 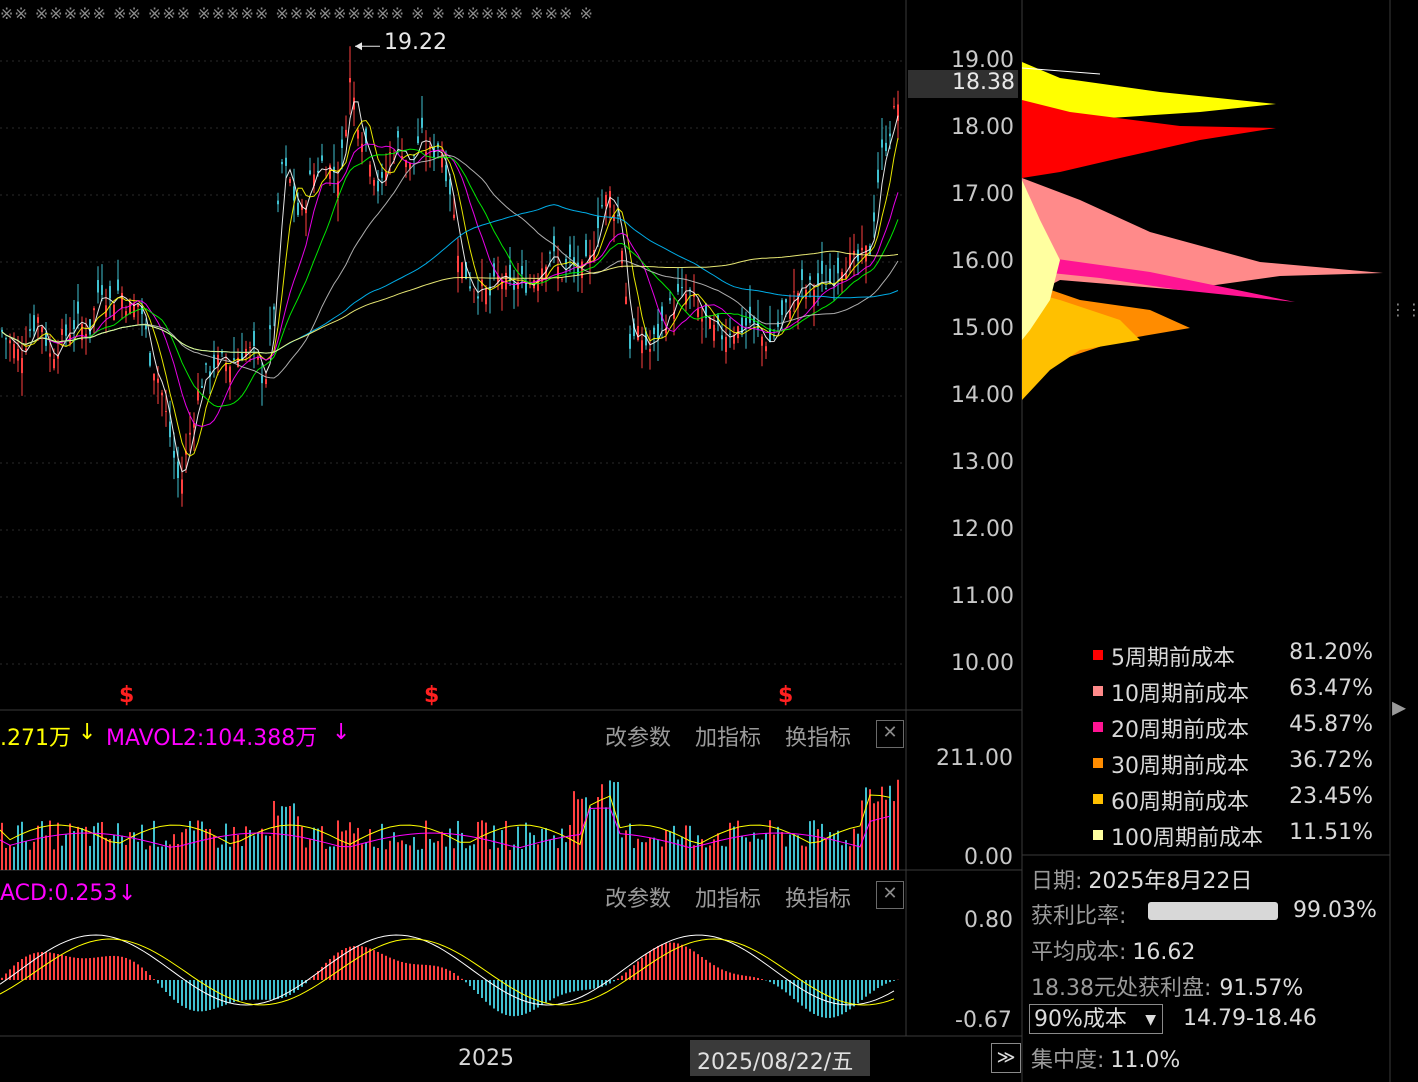 I want to click on chevron-down-icon: ▼, so click(x=1150, y=1020).